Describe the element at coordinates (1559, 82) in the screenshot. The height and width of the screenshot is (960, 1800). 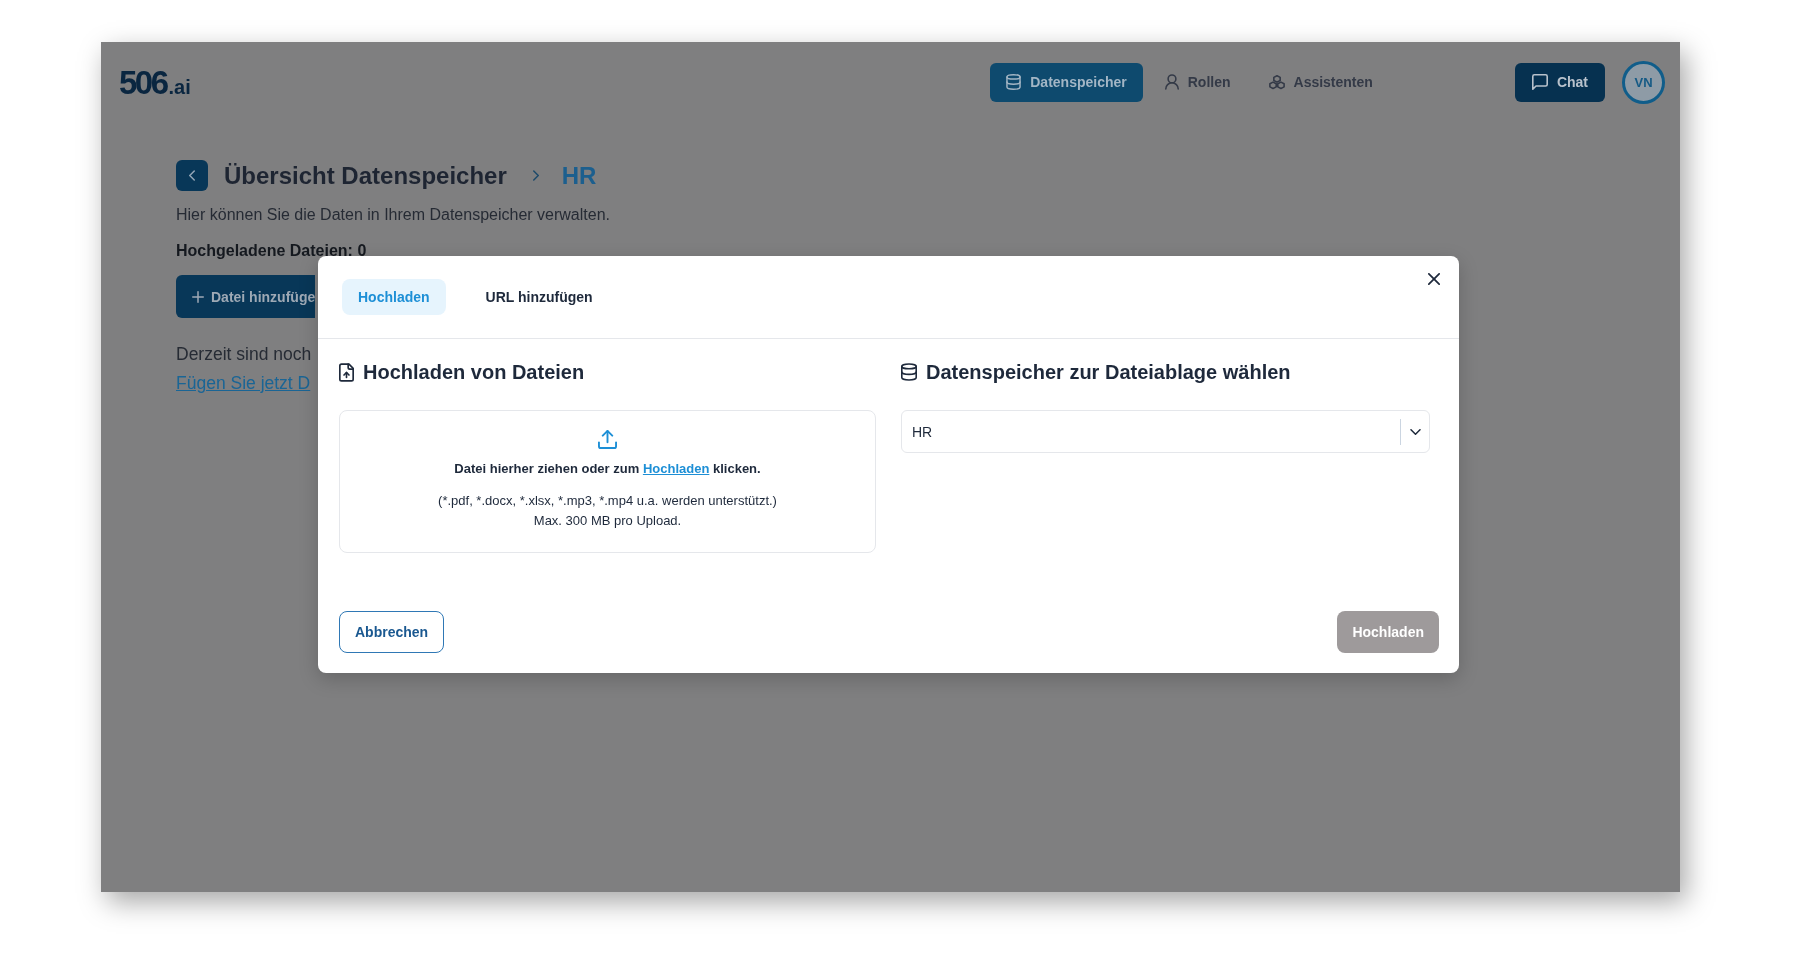
I see `chat-button: Chat` at that location.